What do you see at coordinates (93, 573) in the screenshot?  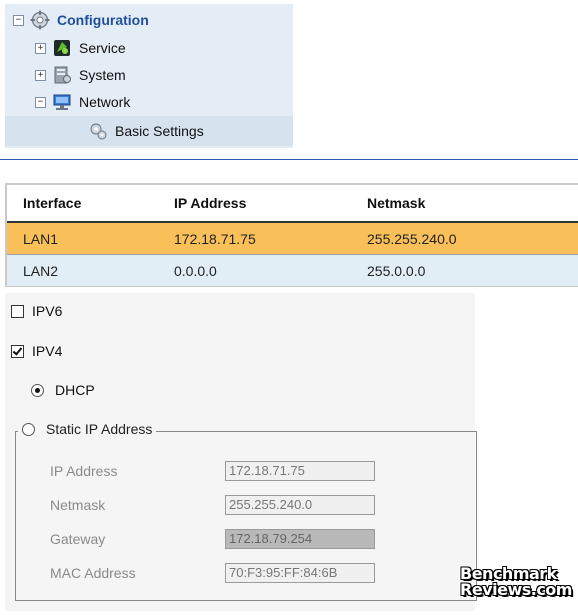 I see `mac-address-label: MAC Address` at bounding box center [93, 573].